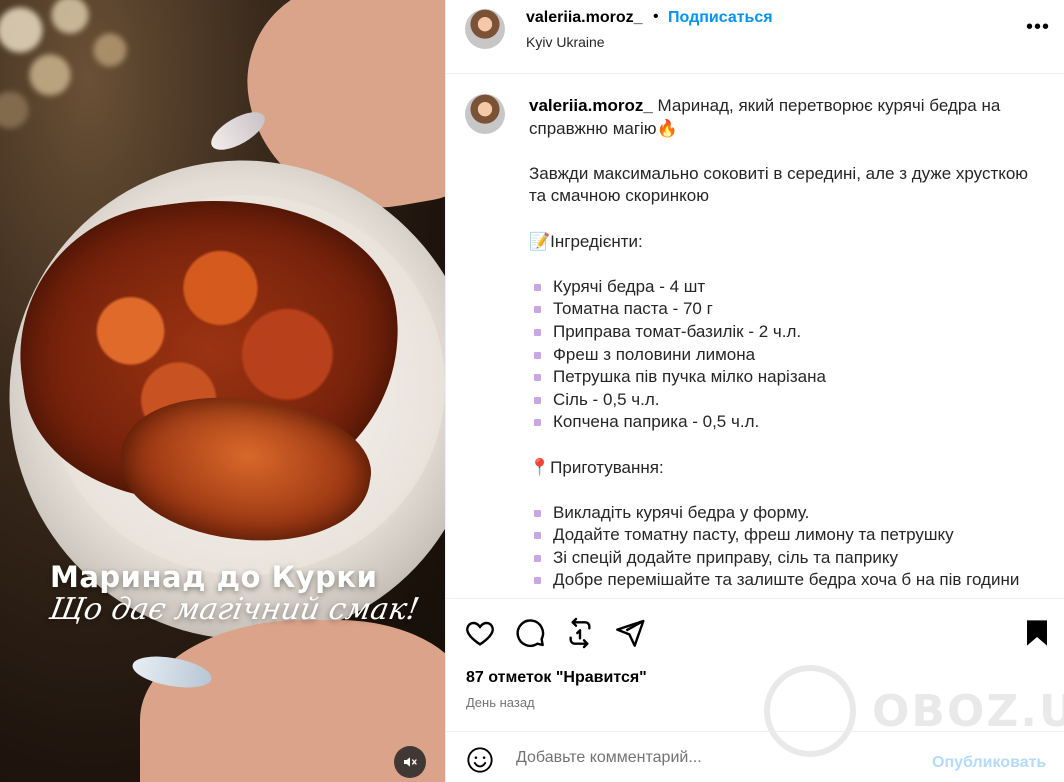 This screenshot has width=1064, height=782. Describe the element at coordinates (214, 577) in the screenshot. I see `media-overlay-title: Маринад до Курки` at that location.